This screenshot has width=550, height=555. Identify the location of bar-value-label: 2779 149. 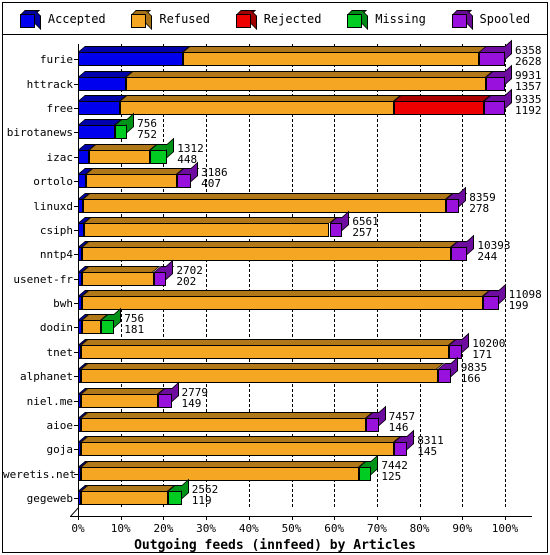
(195, 398).